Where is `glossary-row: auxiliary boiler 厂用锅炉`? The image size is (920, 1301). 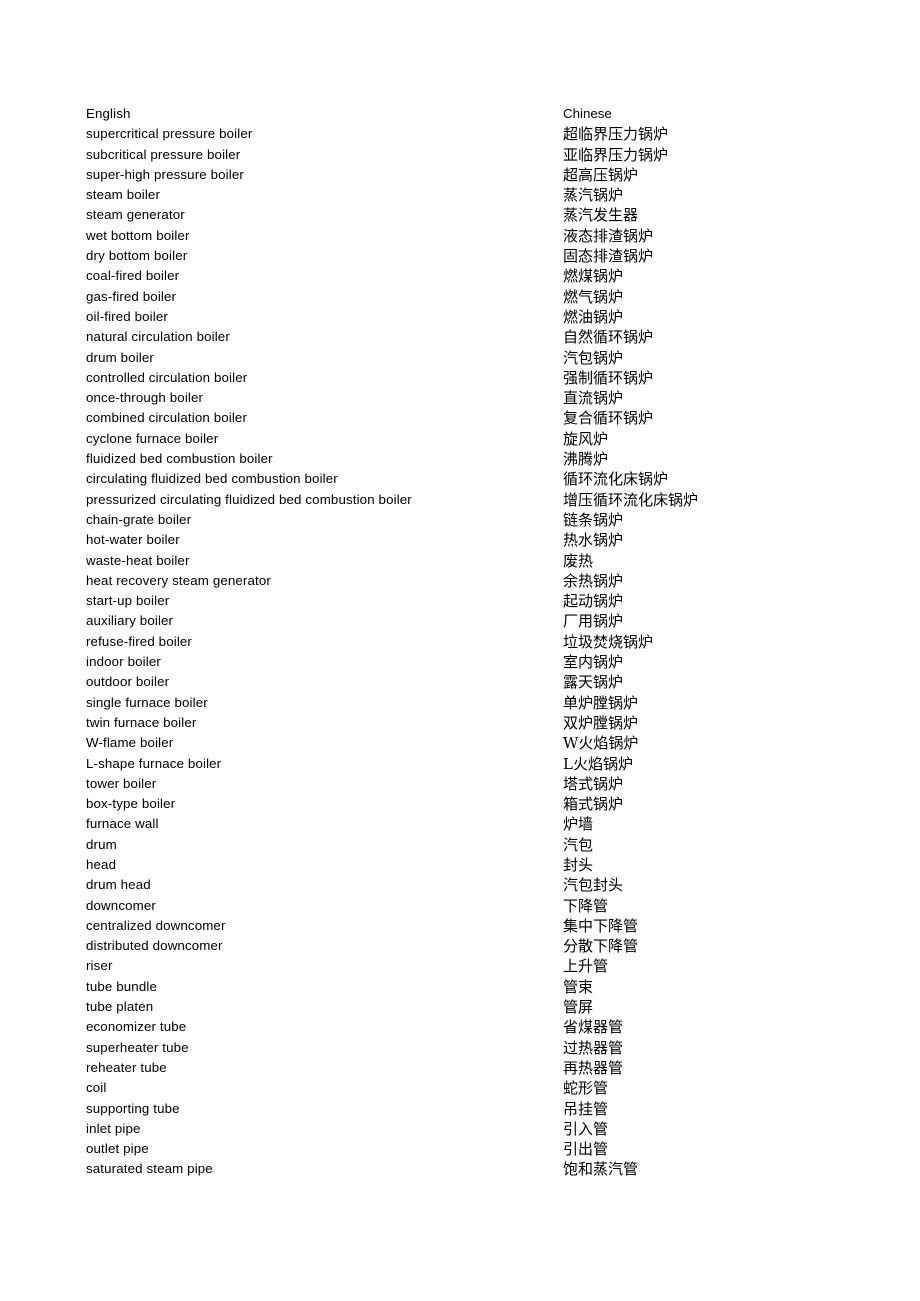
glossary-row: auxiliary boiler 厂用锅炉 is located at coordinates (466, 621).